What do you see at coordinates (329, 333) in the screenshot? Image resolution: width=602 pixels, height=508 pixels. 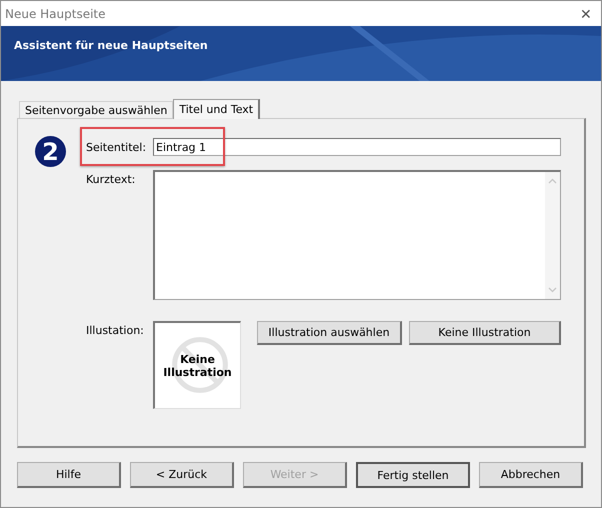 I see `illustration-button: Illustration auswählen` at bounding box center [329, 333].